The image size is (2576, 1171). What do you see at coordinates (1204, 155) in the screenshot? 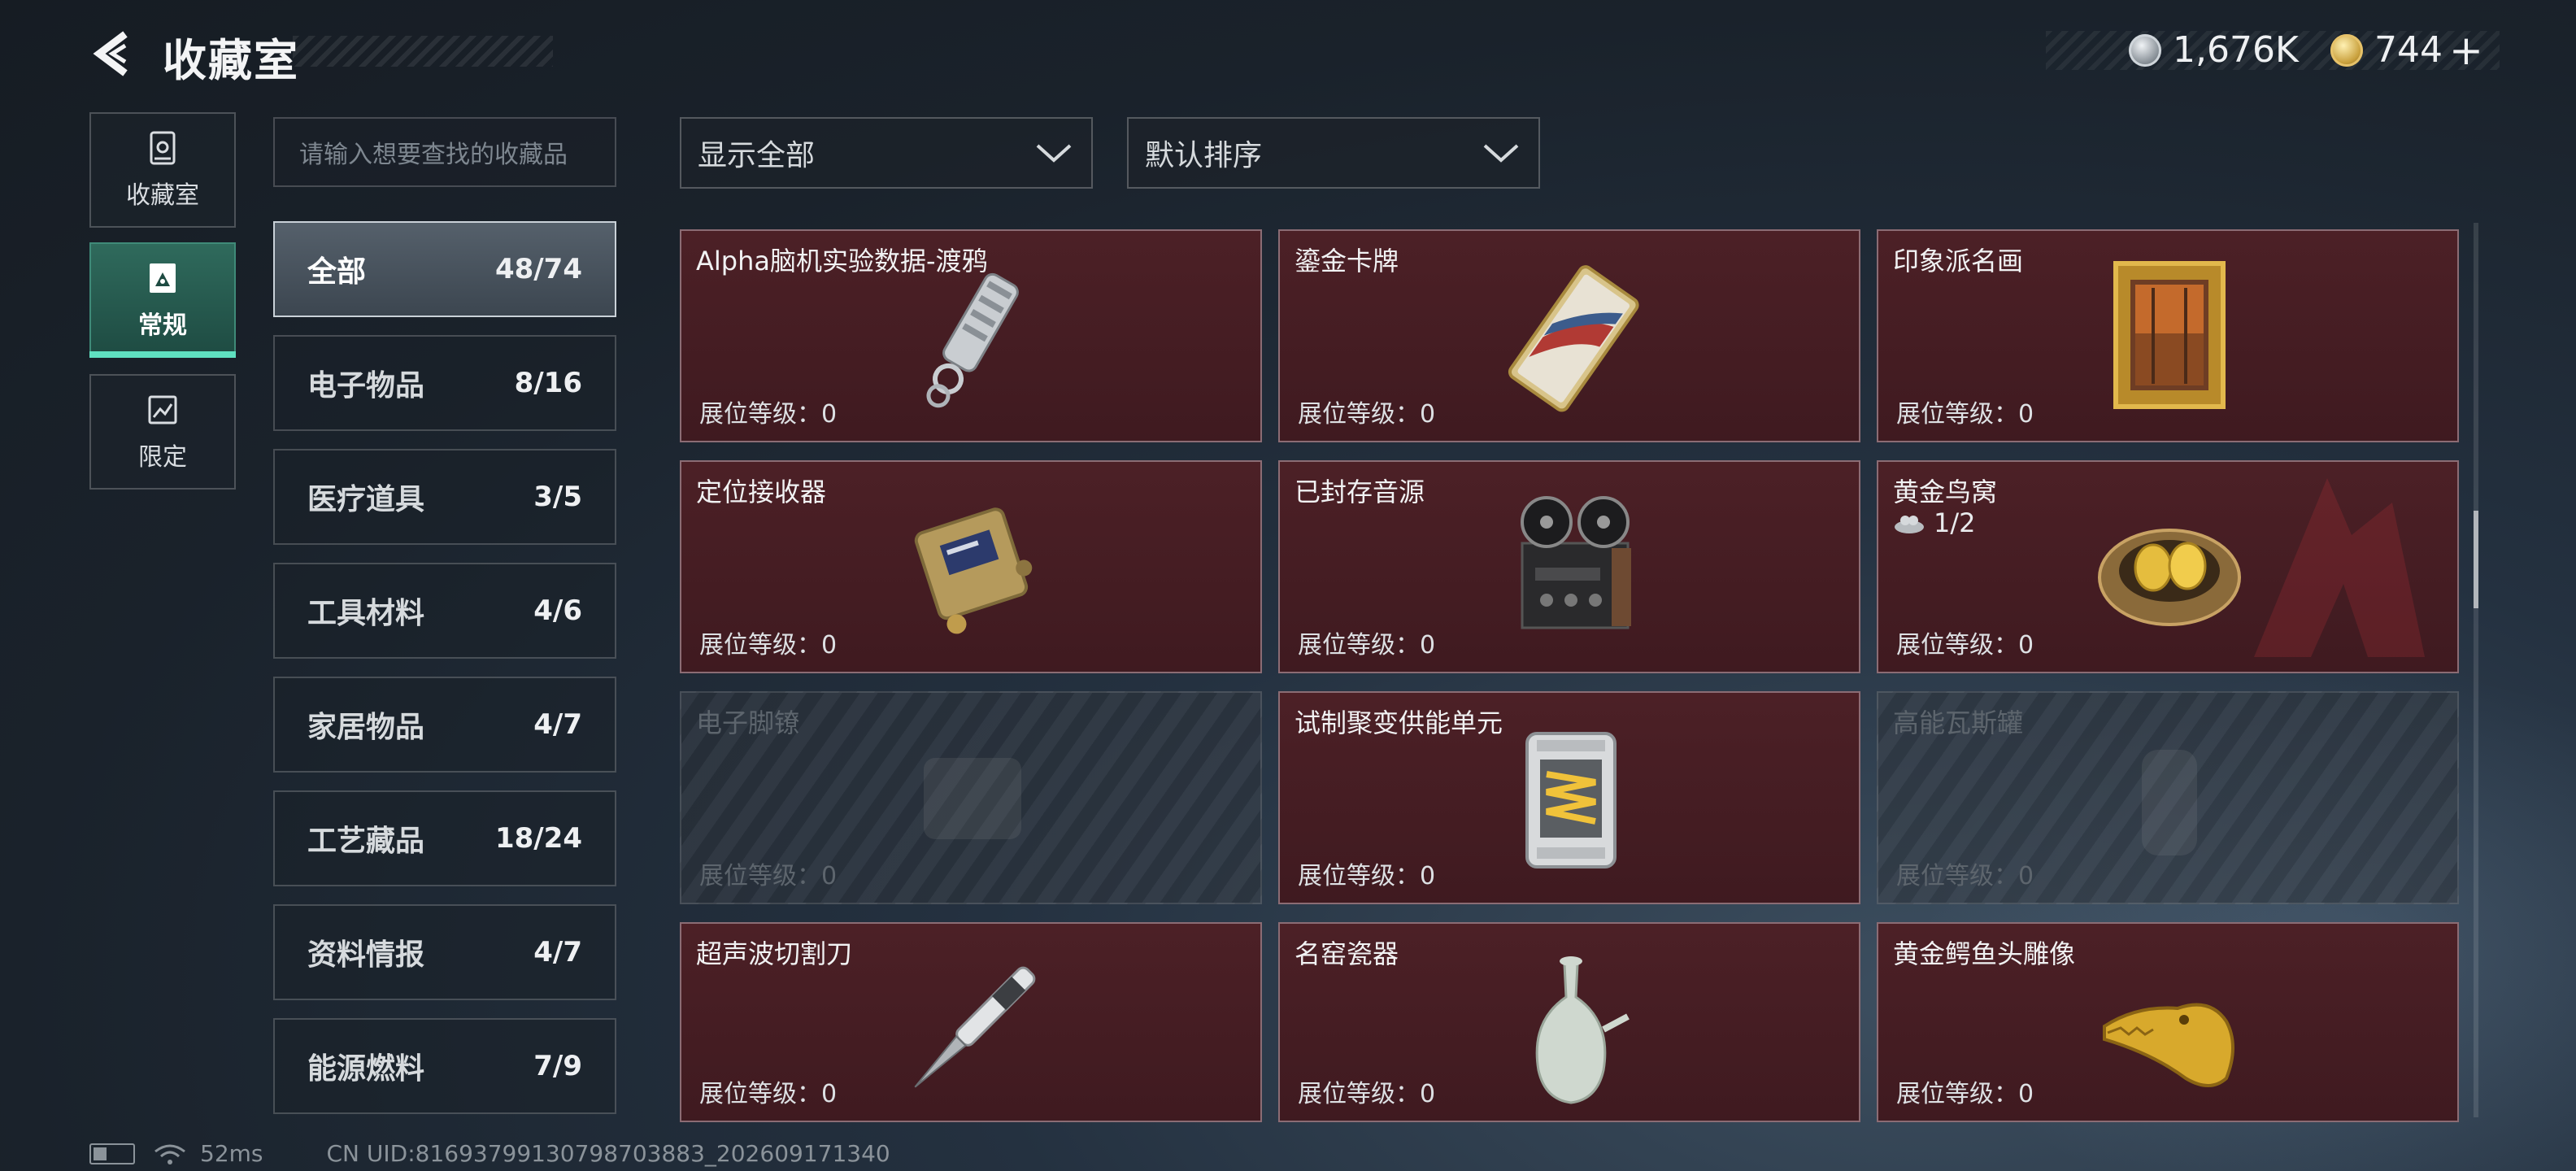
I see `dropdown-value: 默认排序` at bounding box center [1204, 155].